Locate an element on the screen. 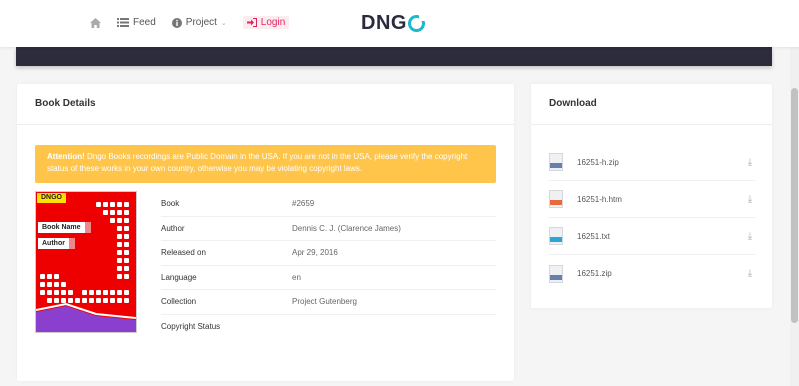  nav-login: Login is located at coordinates (266, 22).